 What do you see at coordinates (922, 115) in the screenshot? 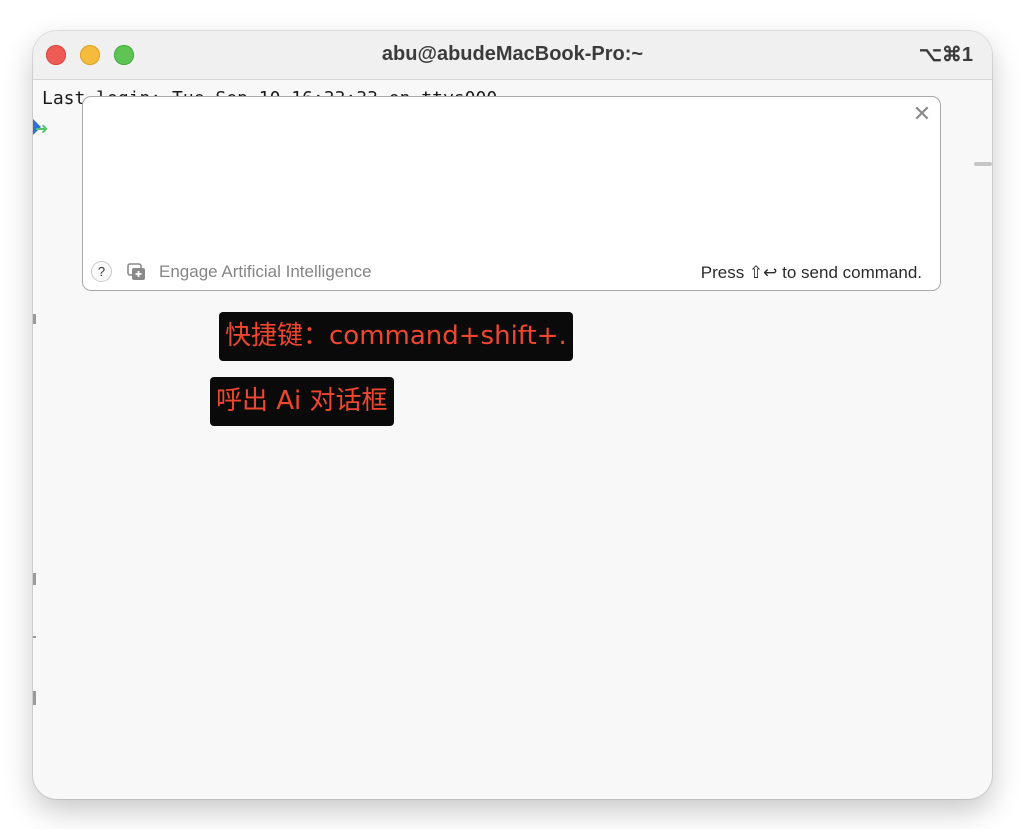
I see `close-icon: ✕` at bounding box center [922, 115].